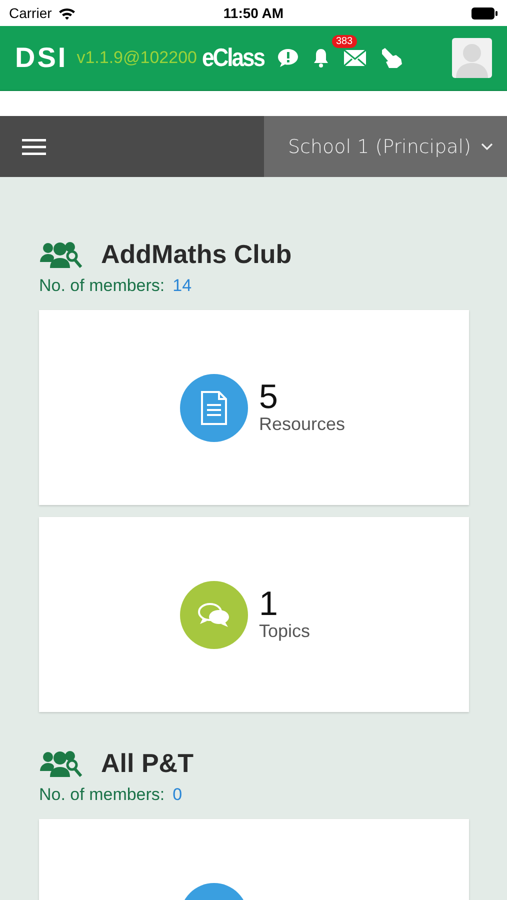 The width and height of the screenshot is (507, 900). I want to click on stat-count: 5, so click(269, 397).